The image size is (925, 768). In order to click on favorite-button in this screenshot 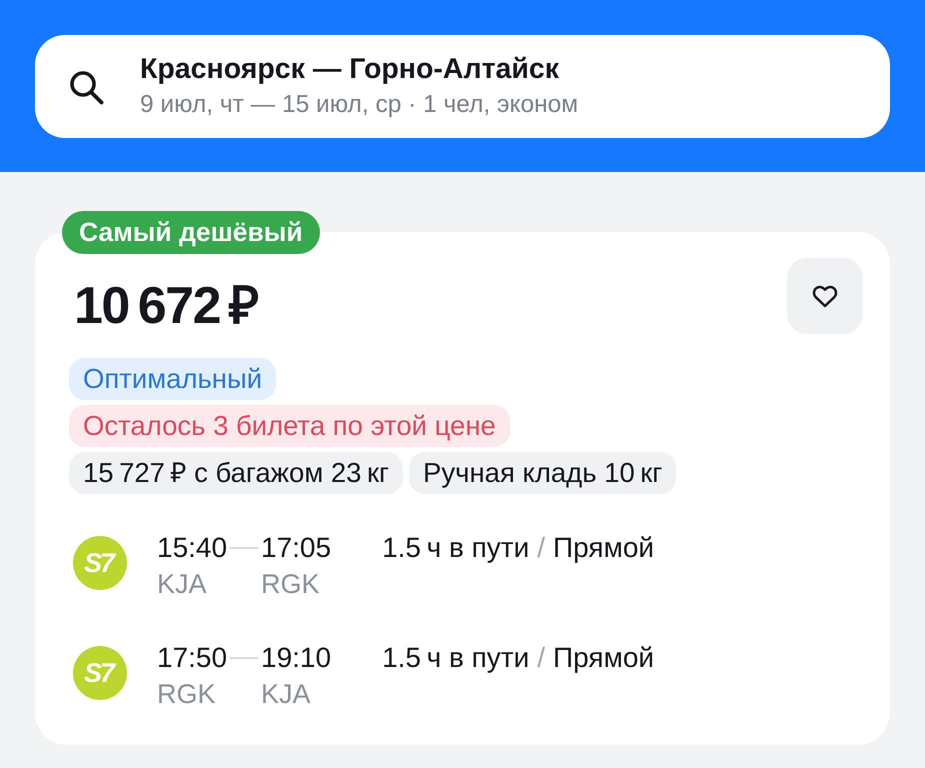, I will do `click(825, 296)`.